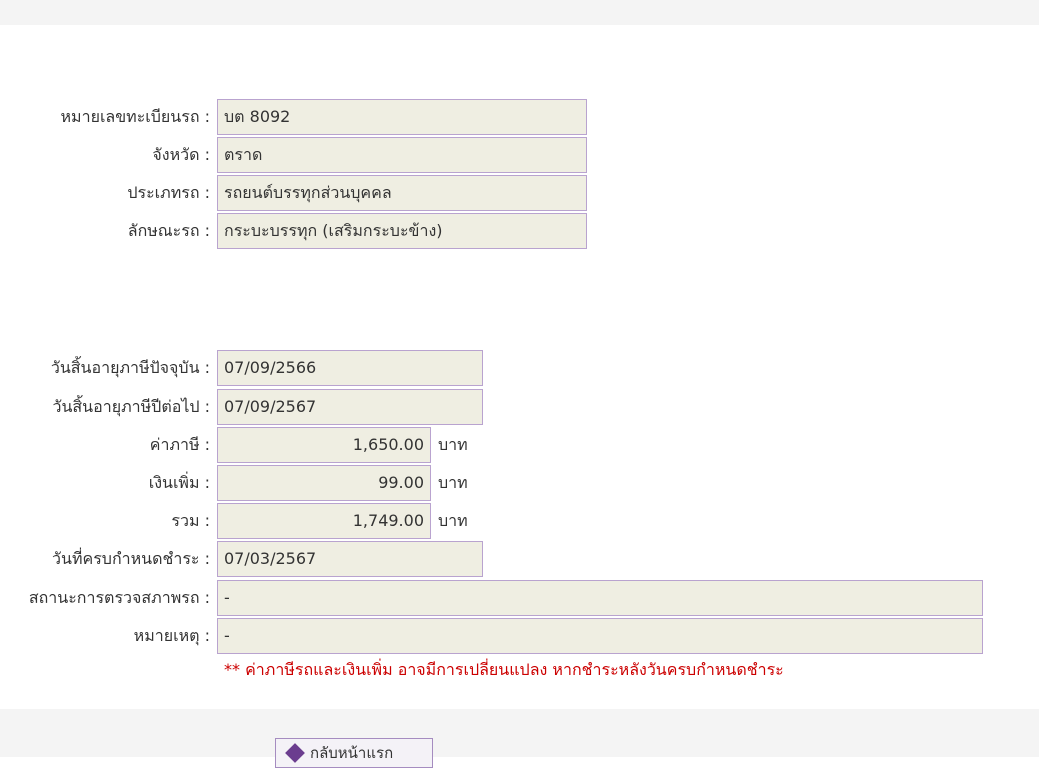  Describe the element at coordinates (402, 117) in the screenshot. I see `plate-field: บต 8092` at that location.